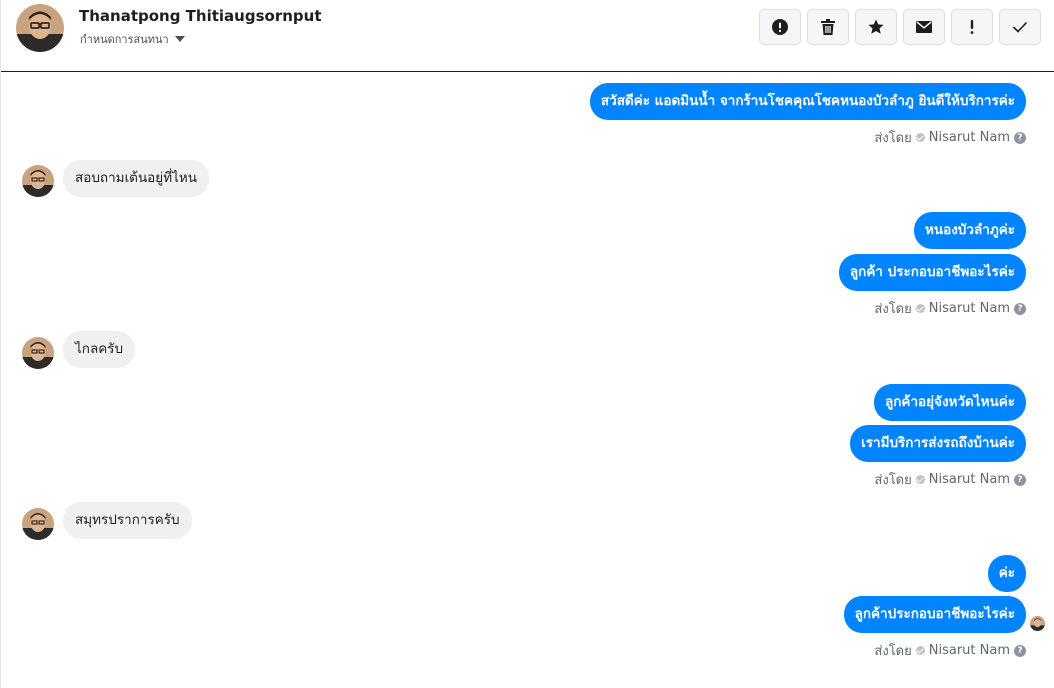 This screenshot has height=688, width=1054. I want to click on seen-indicator-avatar, so click(1037, 623).